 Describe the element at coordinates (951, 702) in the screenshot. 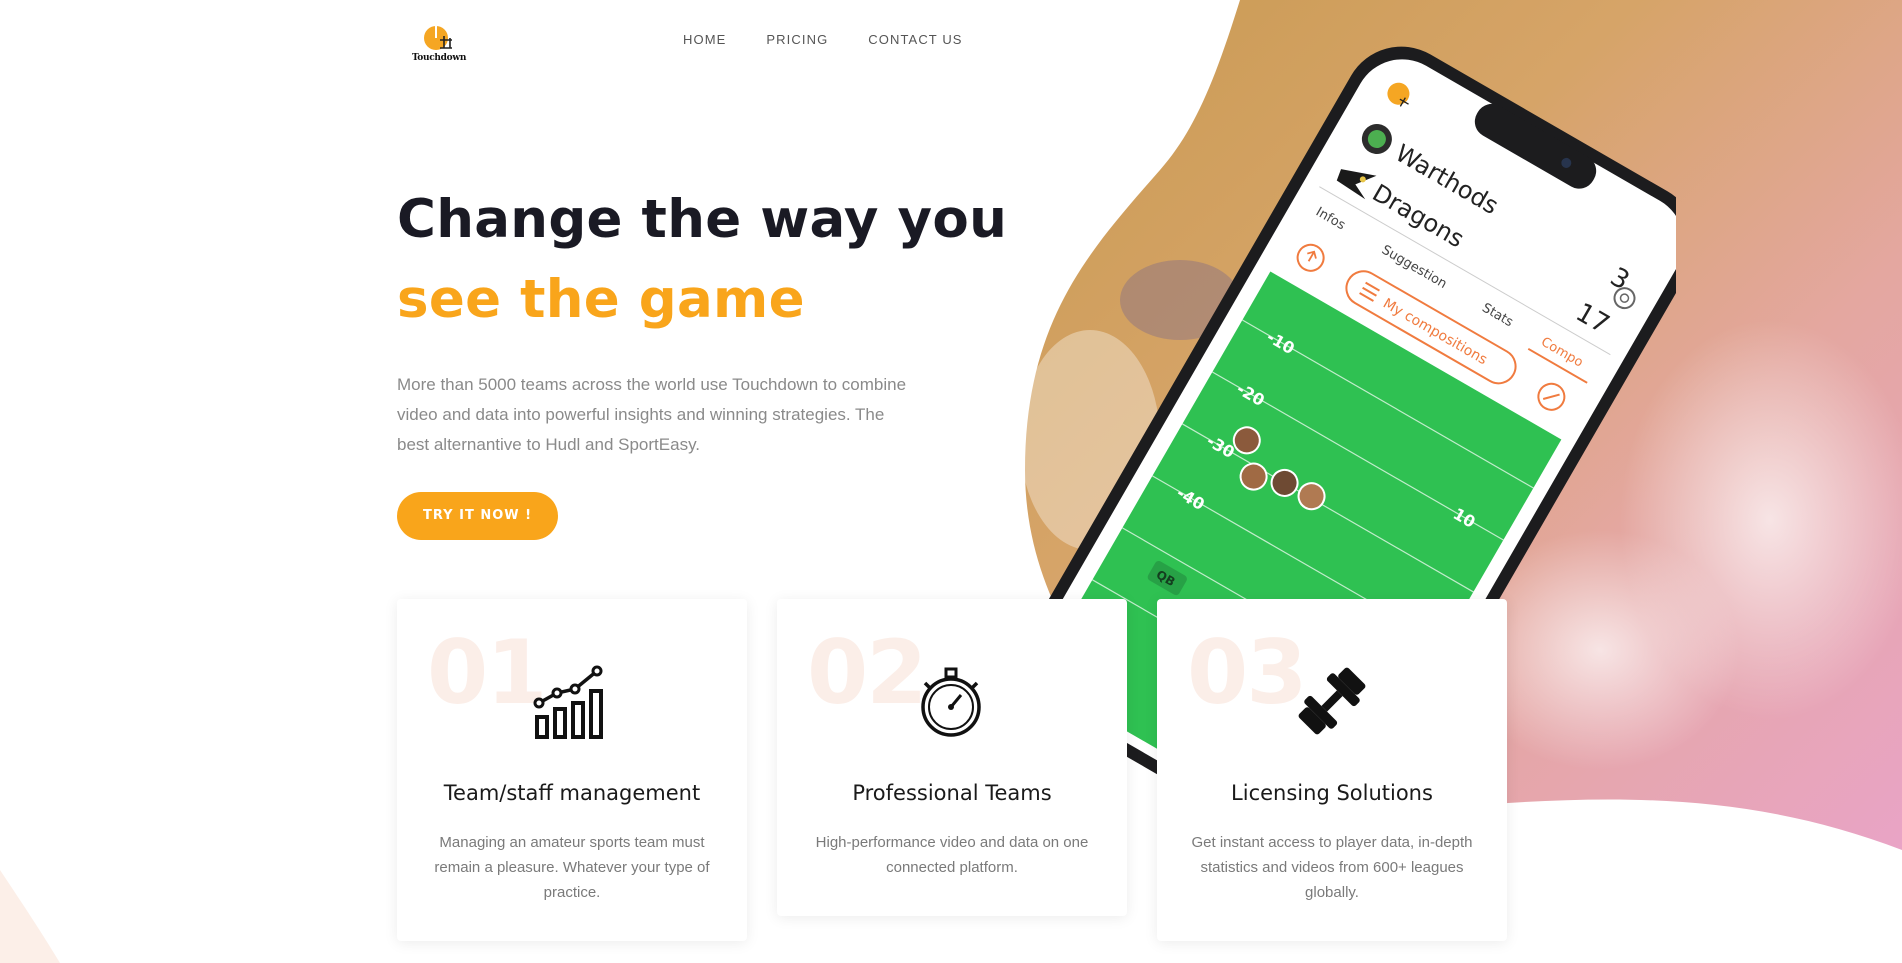

I see `stopwatch-icon` at that location.